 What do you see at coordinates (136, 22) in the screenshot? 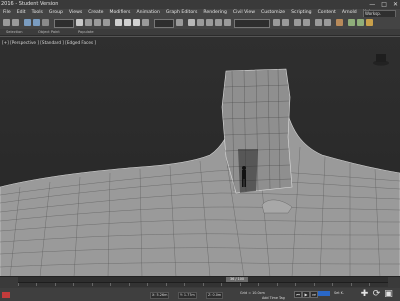
I see `scale-icon` at bounding box center [136, 22].